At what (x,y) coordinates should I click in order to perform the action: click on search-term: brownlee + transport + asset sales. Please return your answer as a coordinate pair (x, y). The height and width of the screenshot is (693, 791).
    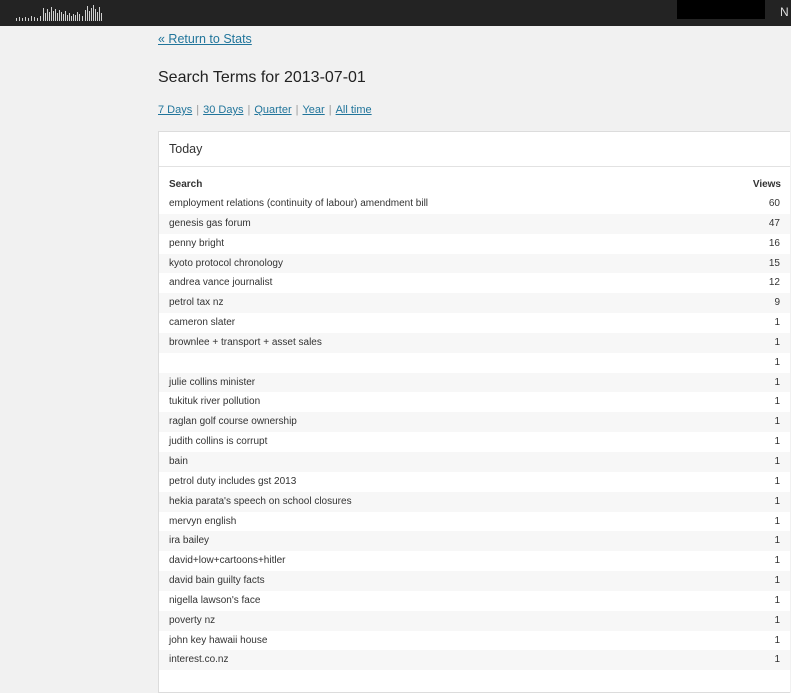
    Looking at the image, I should click on (245, 342).